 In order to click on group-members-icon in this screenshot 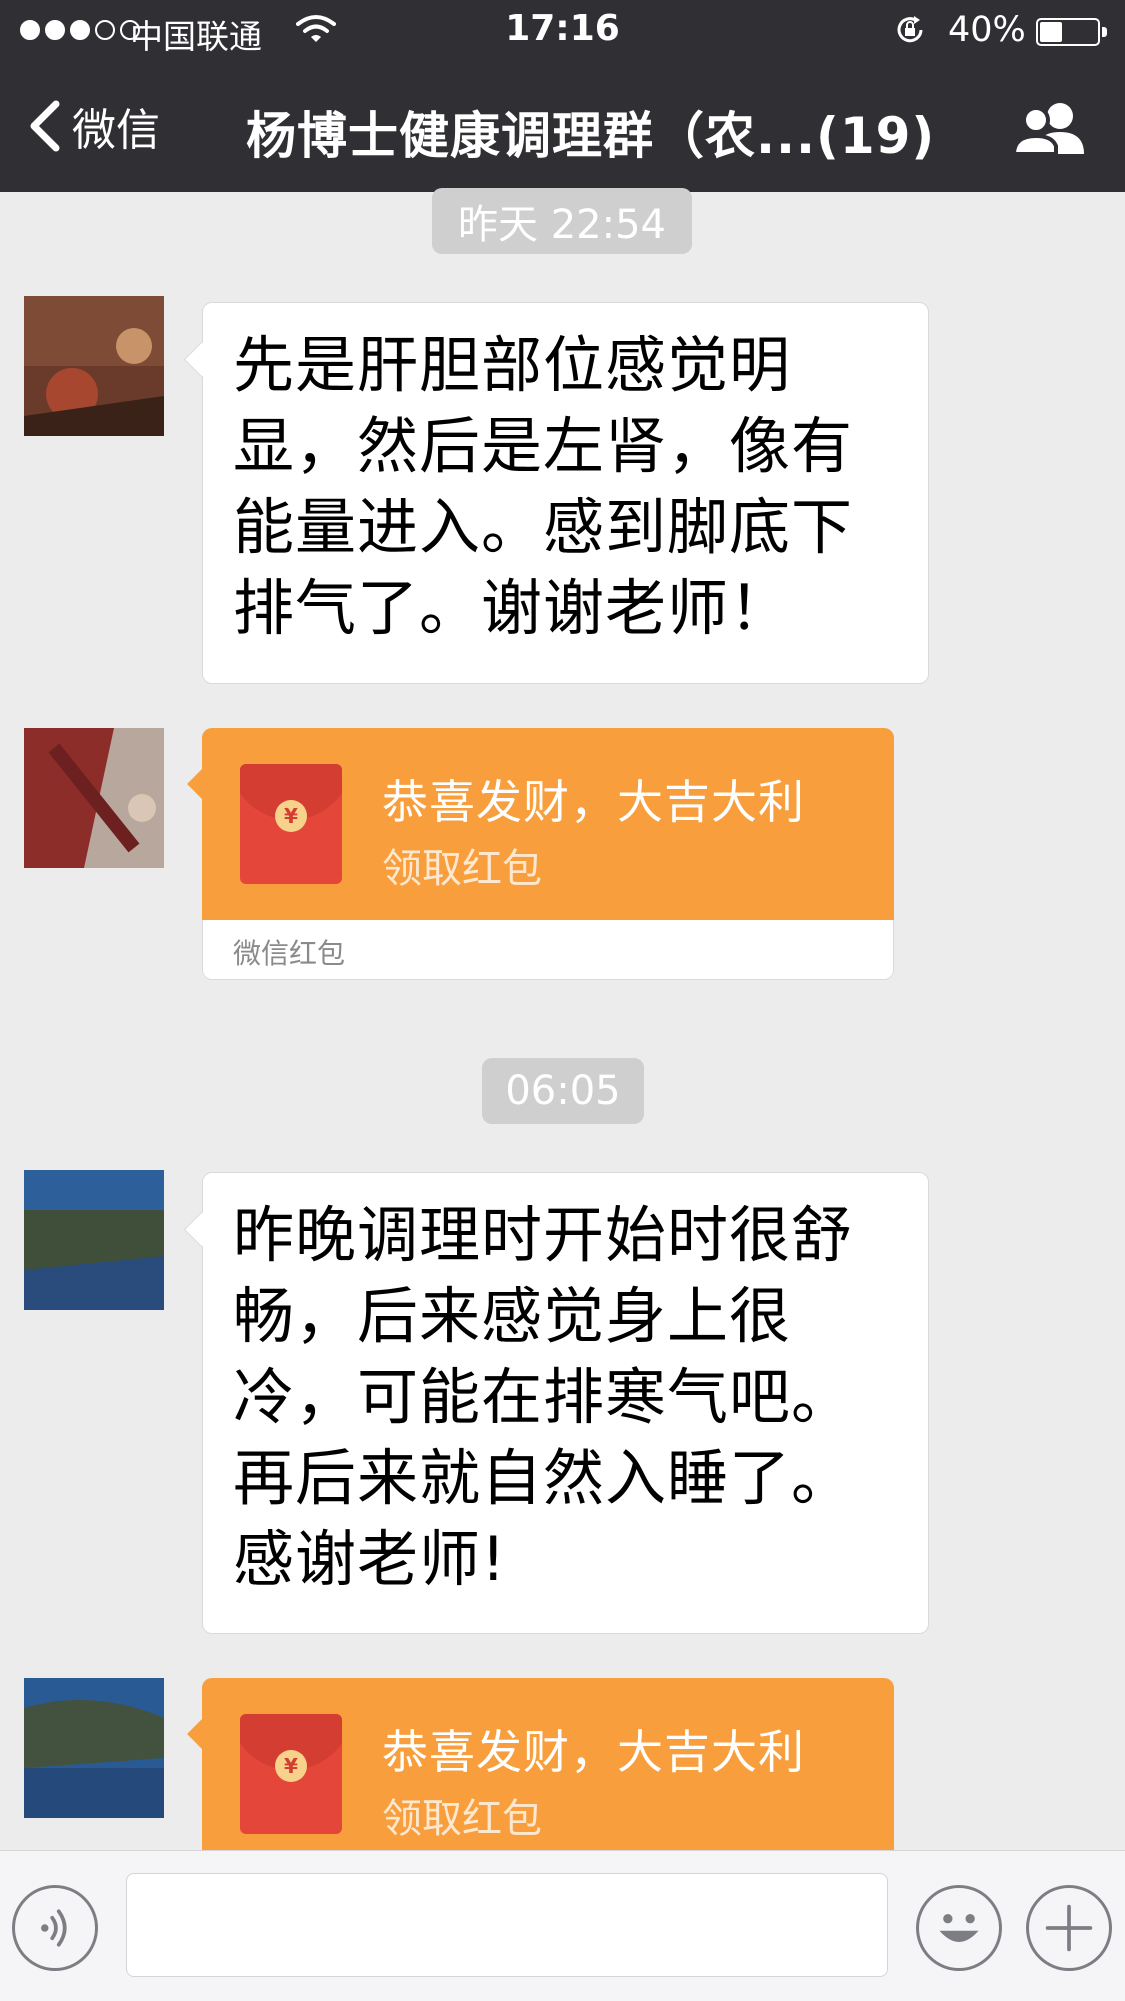, I will do `click(1050, 128)`.